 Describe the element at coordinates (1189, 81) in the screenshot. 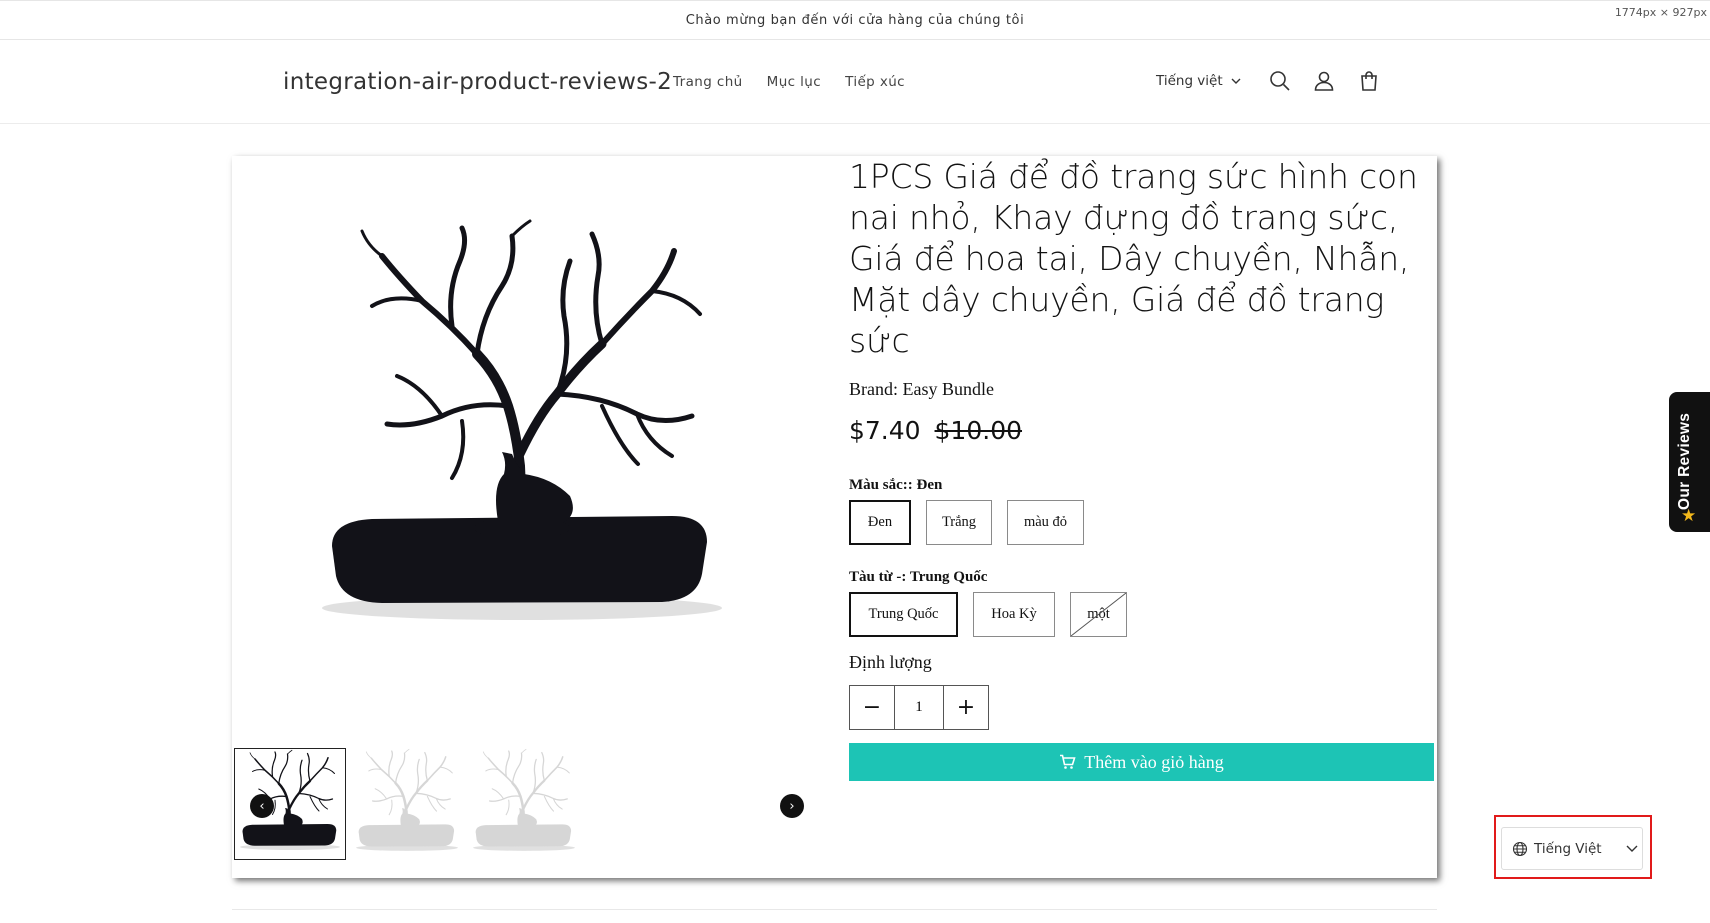

I see `header-language-label: Tiếng việt` at that location.